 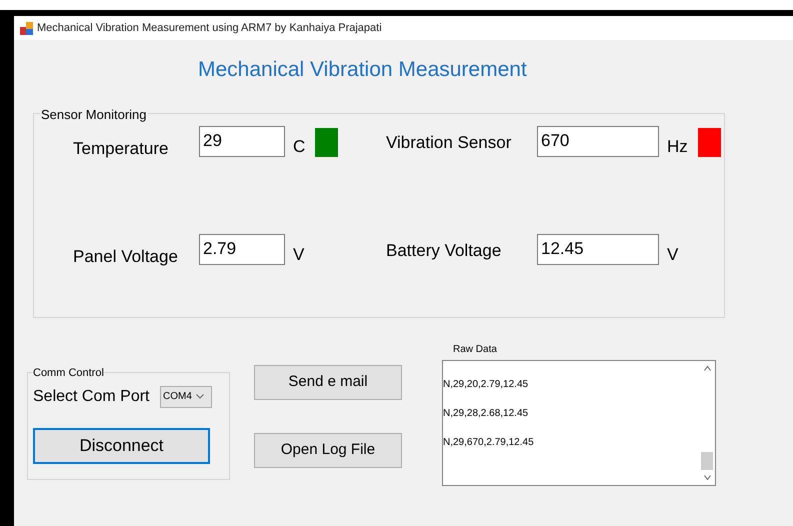 I want to click on sensor-label: Panel Voltage, so click(x=126, y=257).